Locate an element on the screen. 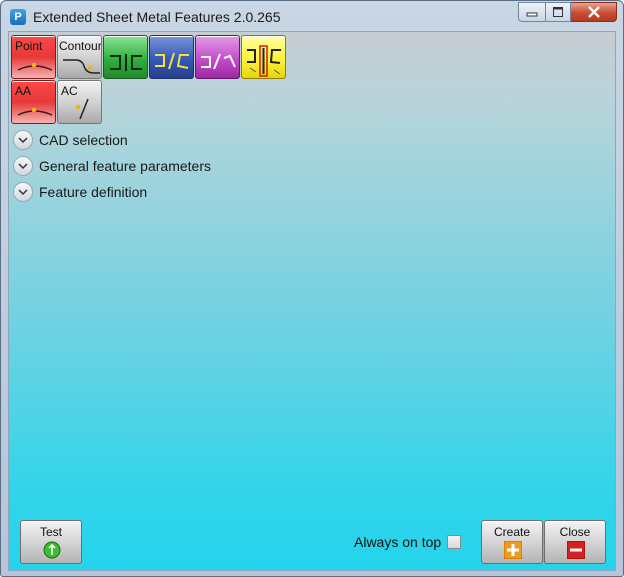  point-mode-button: Point is located at coordinates (33, 57).